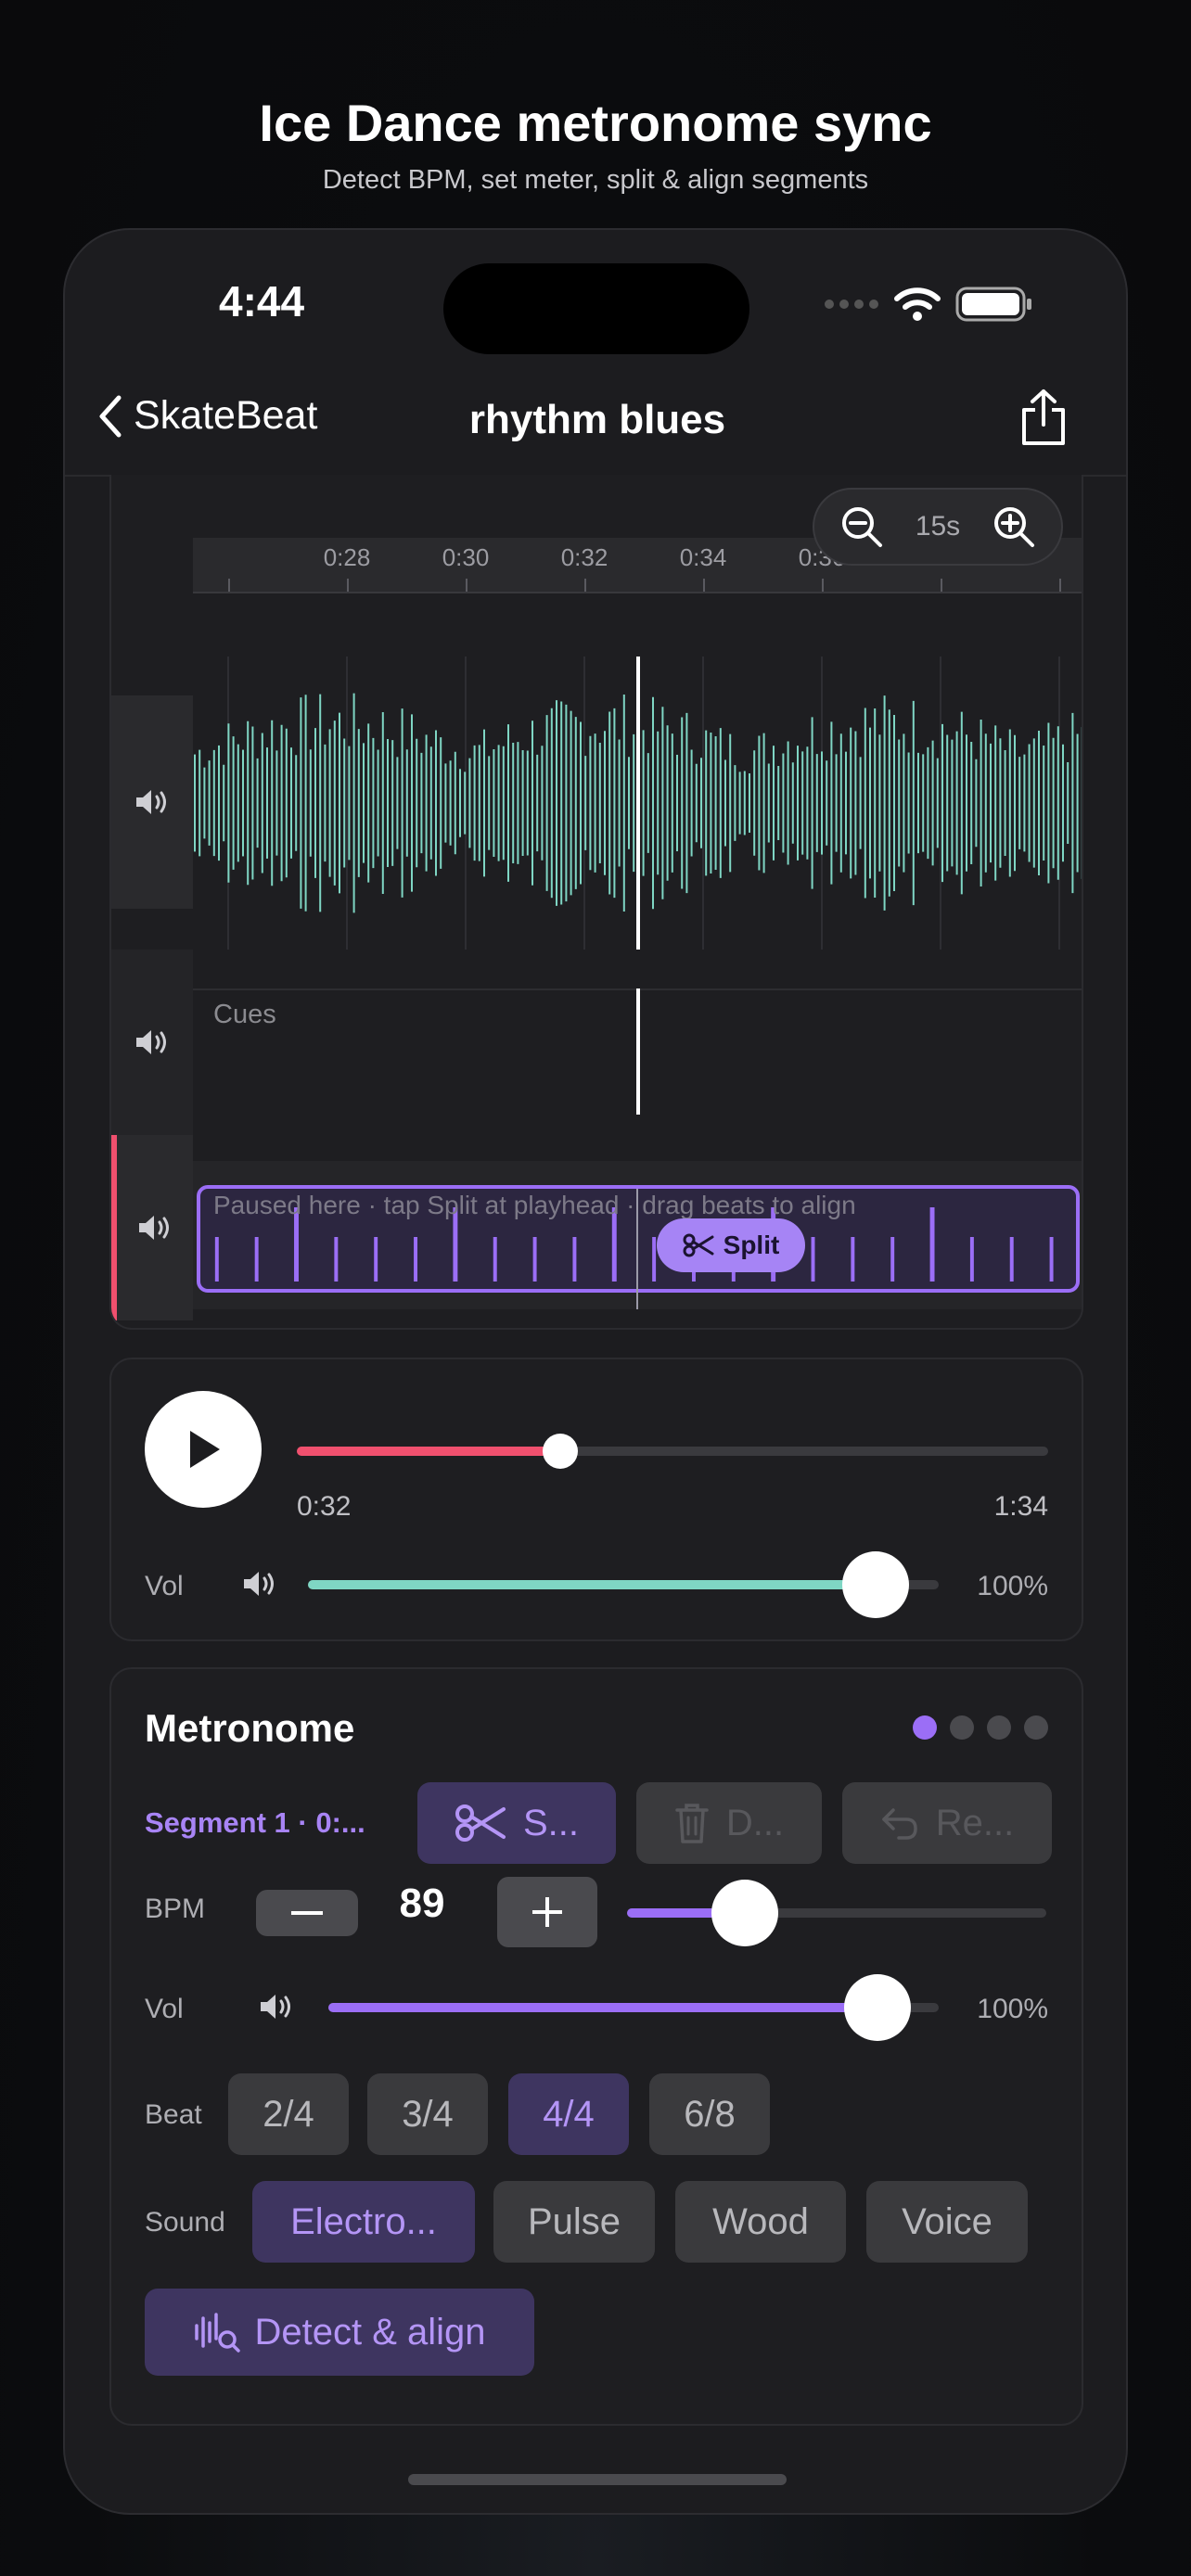 The height and width of the screenshot is (2576, 1191). I want to click on bpm-value: 89, so click(422, 1903).